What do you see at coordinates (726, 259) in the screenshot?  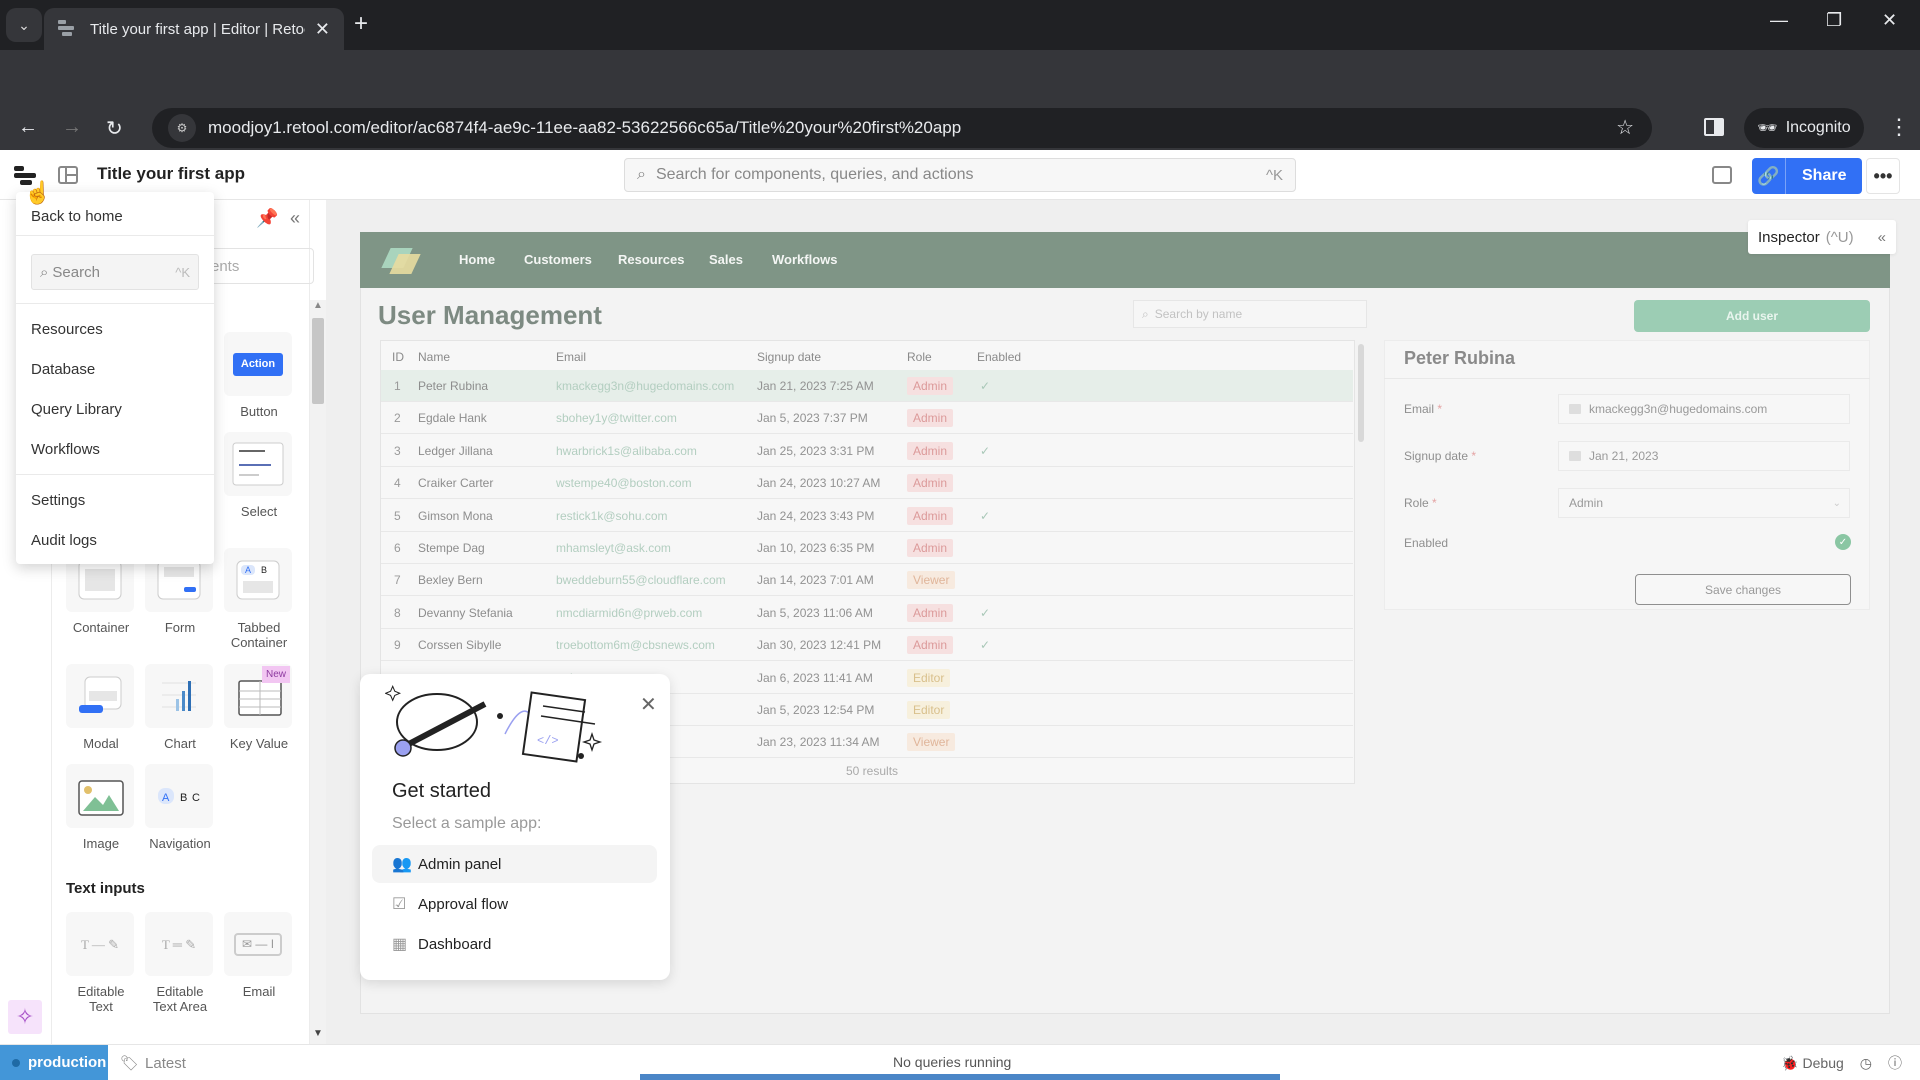 I see `app-nav-sales: Sales` at bounding box center [726, 259].